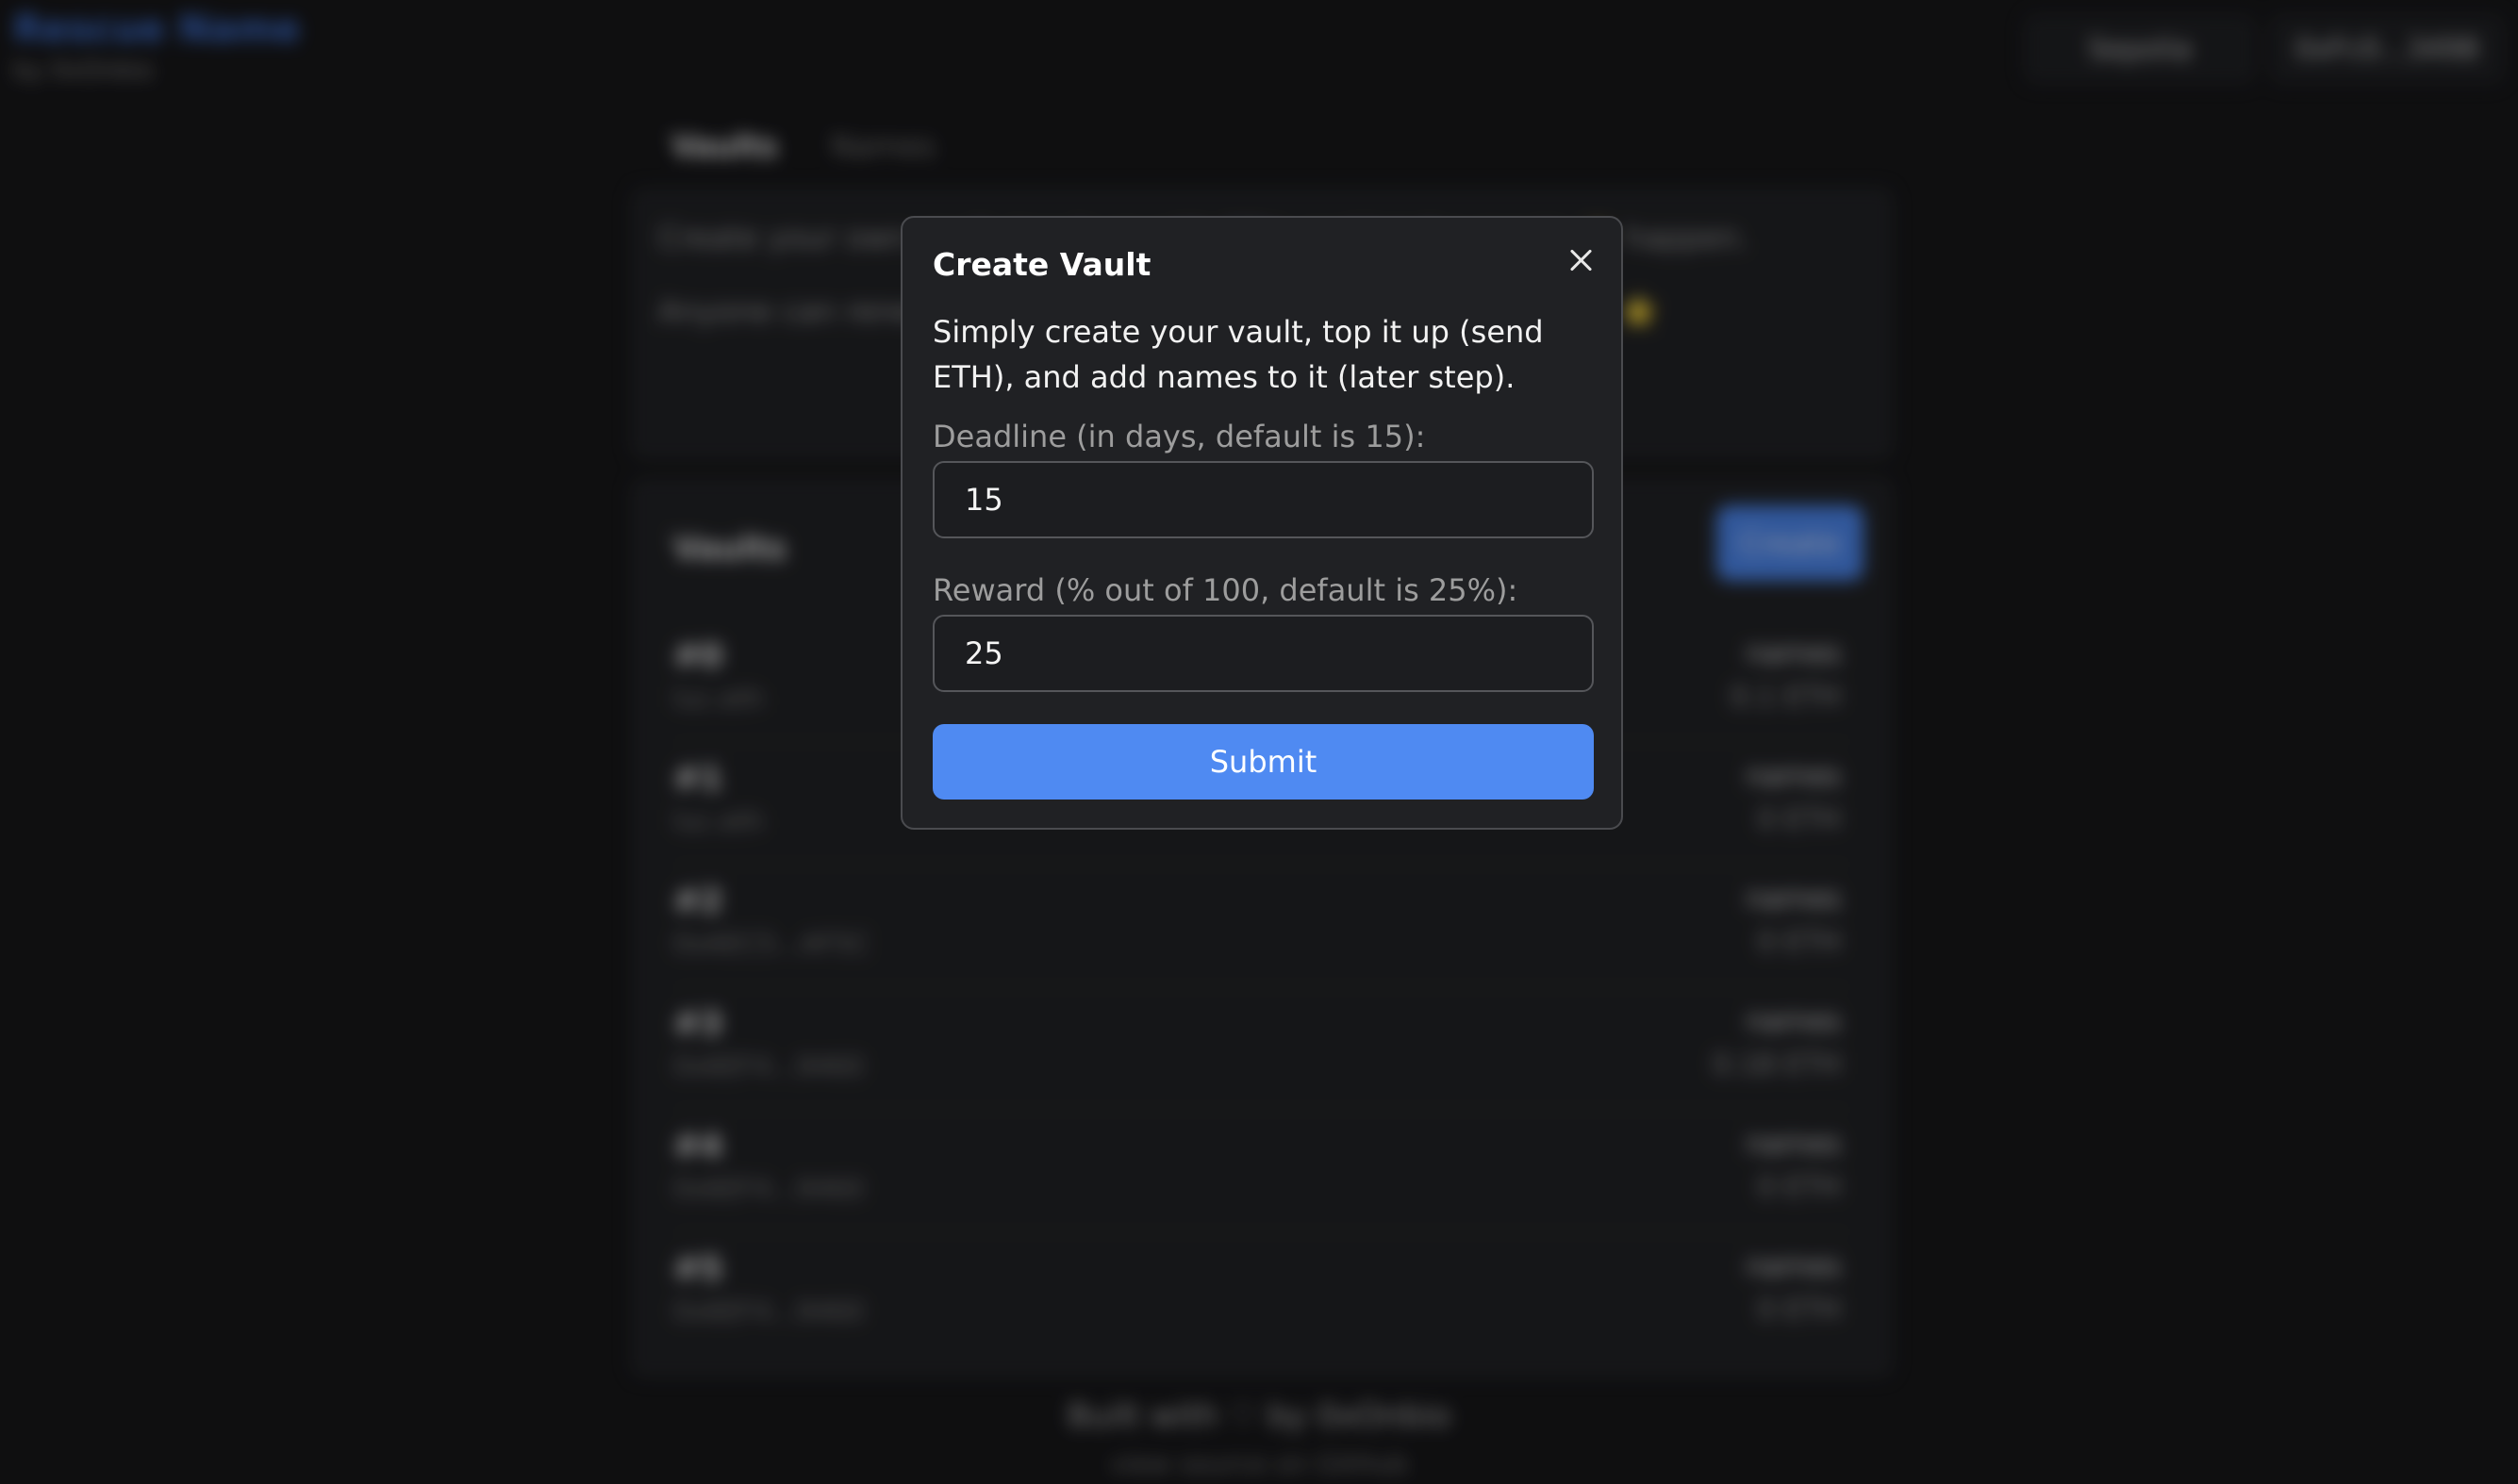 The height and width of the screenshot is (1484, 2518). I want to click on reward-input, so click(1263, 653).